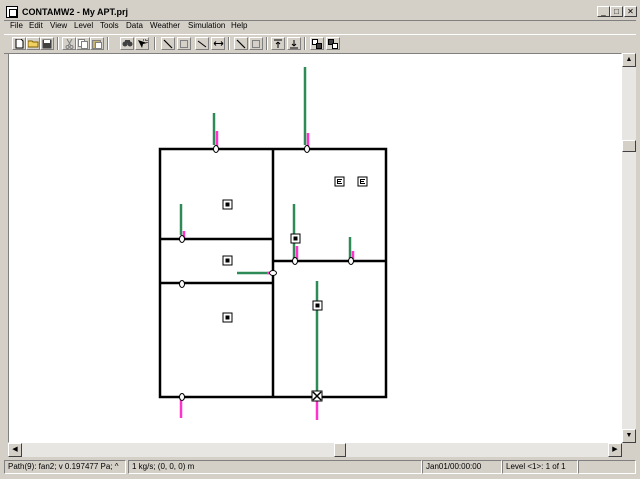 The image size is (640, 479). I want to click on save-icon, so click(47, 43).